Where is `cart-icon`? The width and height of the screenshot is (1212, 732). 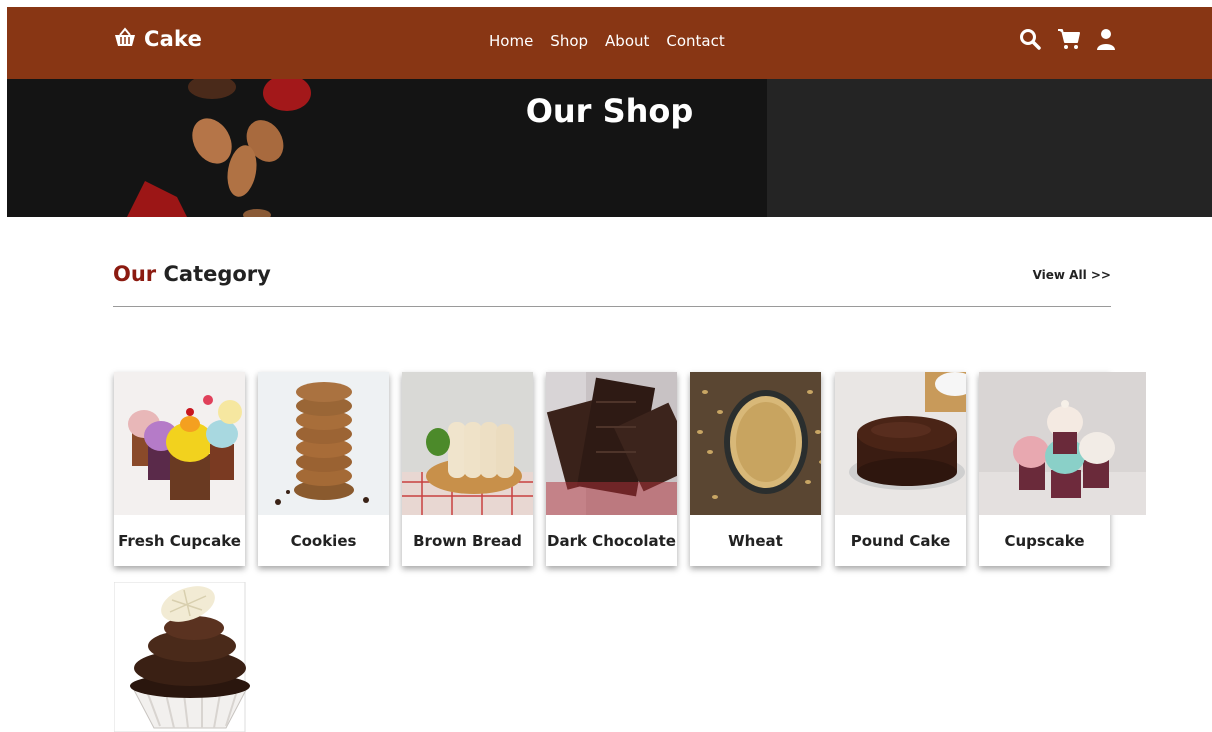
cart-icon is located at coordinates (1069, 39).